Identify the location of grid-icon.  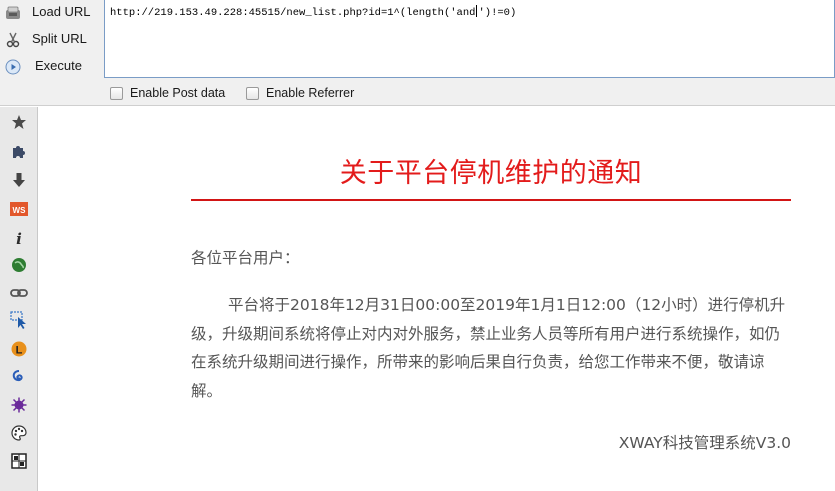
(19, 461).